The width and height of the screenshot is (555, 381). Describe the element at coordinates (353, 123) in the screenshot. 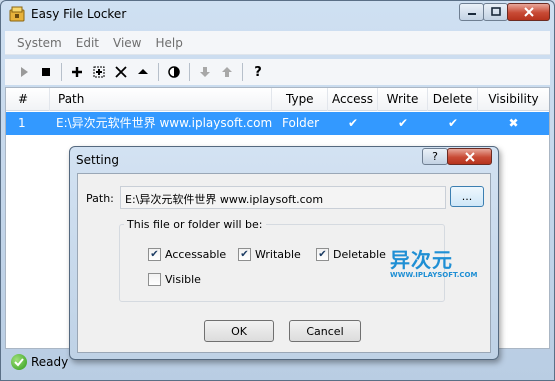

I see `row-access: ✔` at that location.